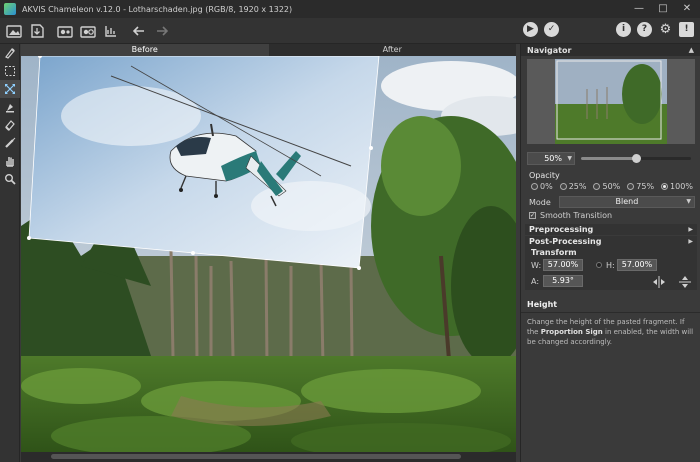 The height and width of the screenshot is (462, 700). What do you see at coordinates (561, 229) in the screenshot?
I see `preprocessing-label: Preprocessing` at bounding box center [561, 229].